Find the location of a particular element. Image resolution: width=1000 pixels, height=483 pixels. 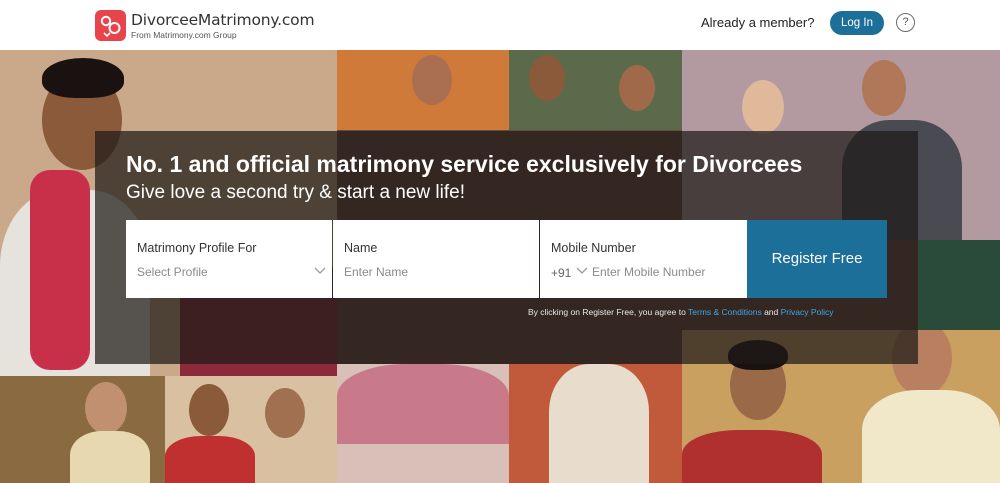

question-icon: ? is located at coordinates (905, 22).